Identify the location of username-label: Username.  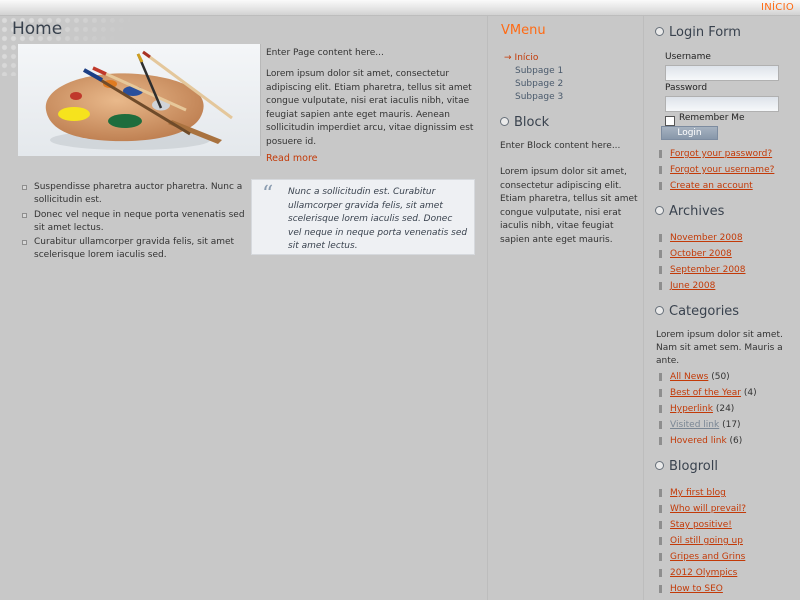
(688, 57).